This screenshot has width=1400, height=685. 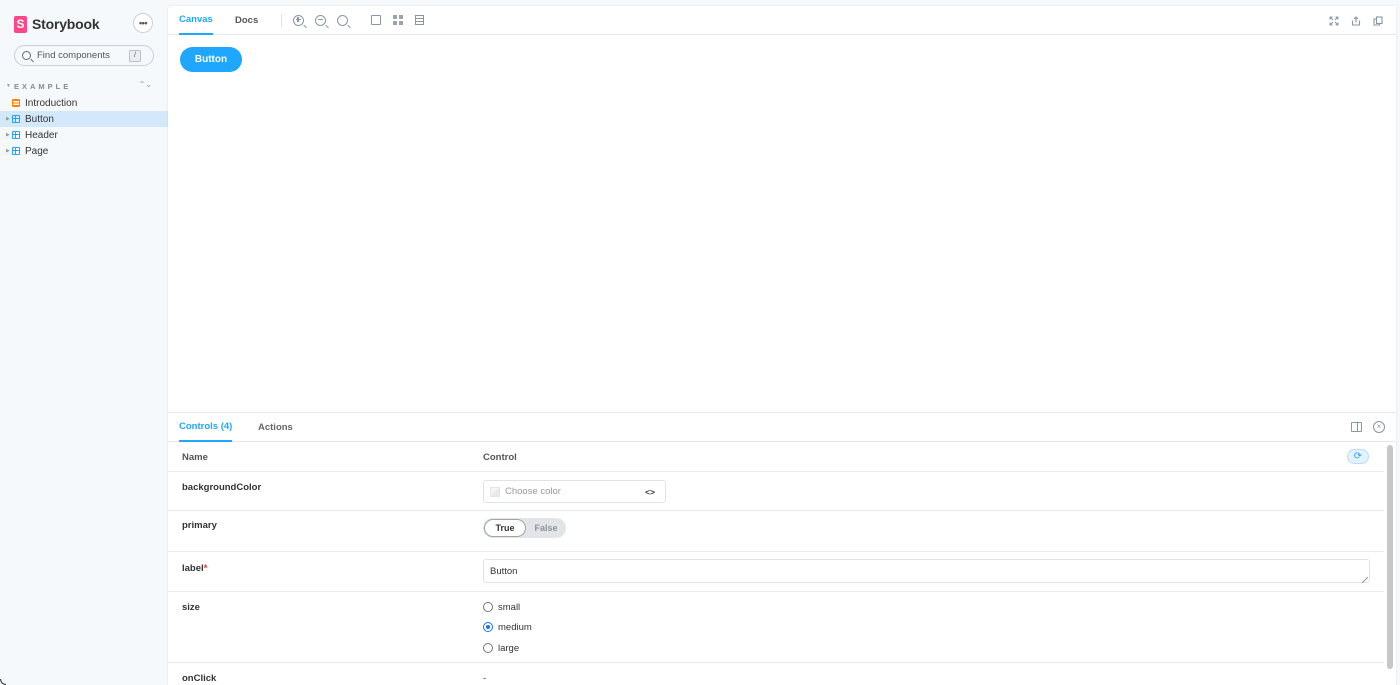 I want to click on background-icon, so click(x=376, y=20).